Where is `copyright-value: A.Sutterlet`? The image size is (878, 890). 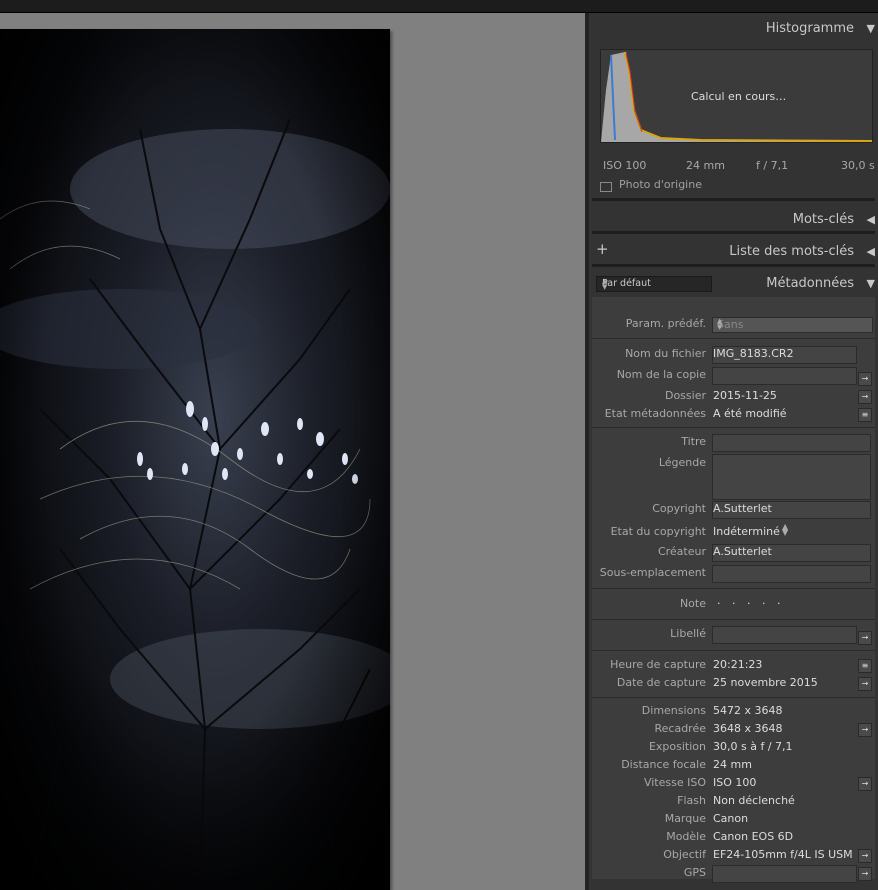 copyright-value: A.Sutterlet is located at coordinates (742, 508).